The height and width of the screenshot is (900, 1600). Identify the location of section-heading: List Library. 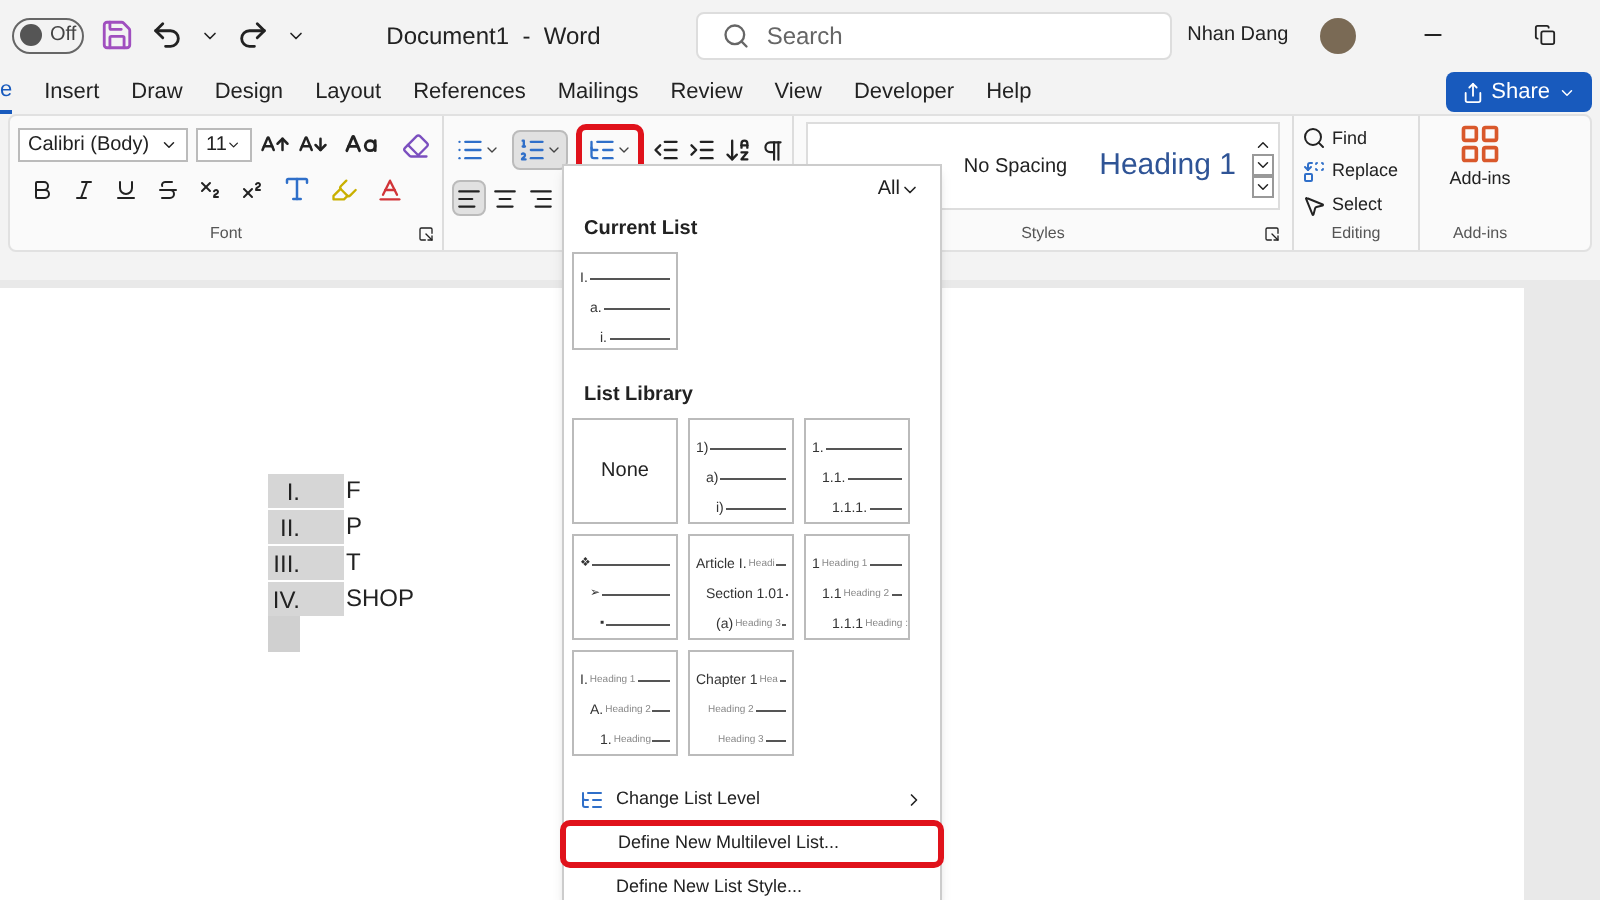
(638, 396).